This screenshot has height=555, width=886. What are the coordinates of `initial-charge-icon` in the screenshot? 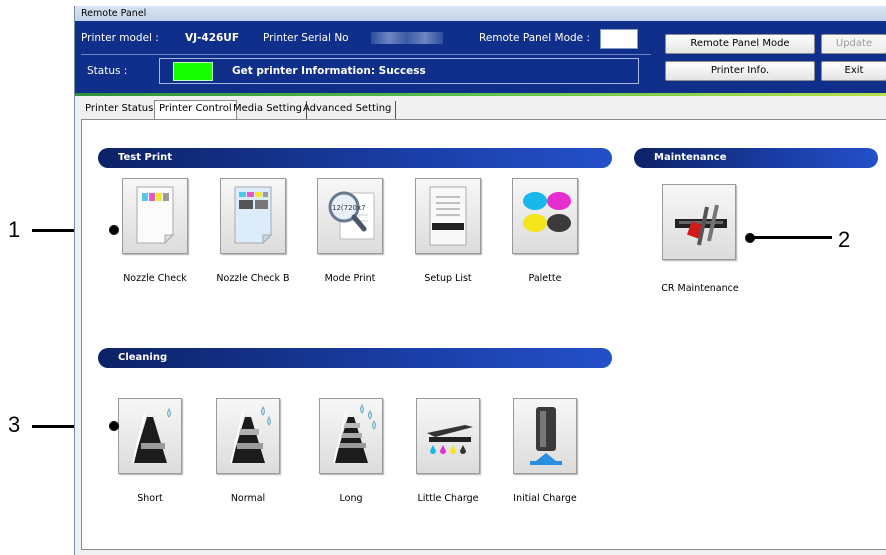 It's located at (546, 436).